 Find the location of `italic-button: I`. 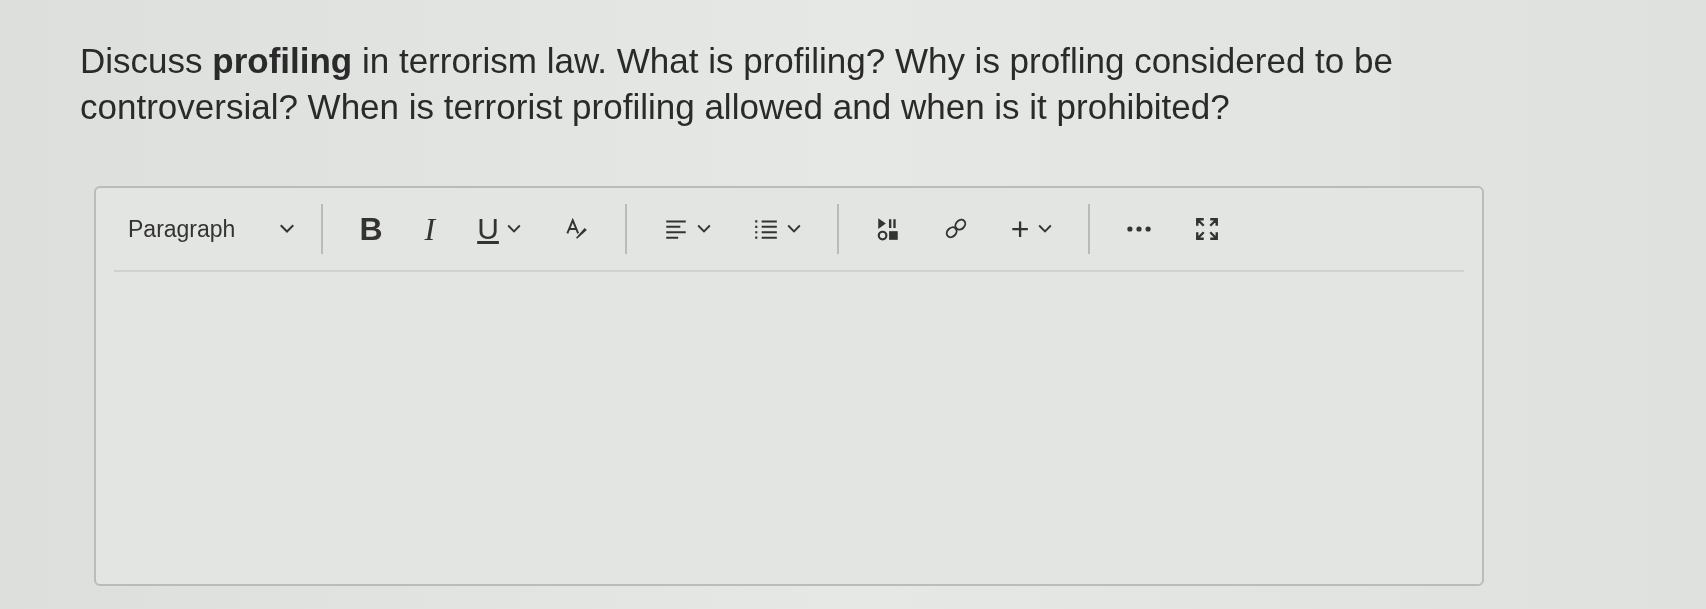

italic-button: I is located at coordinates (430, 229).